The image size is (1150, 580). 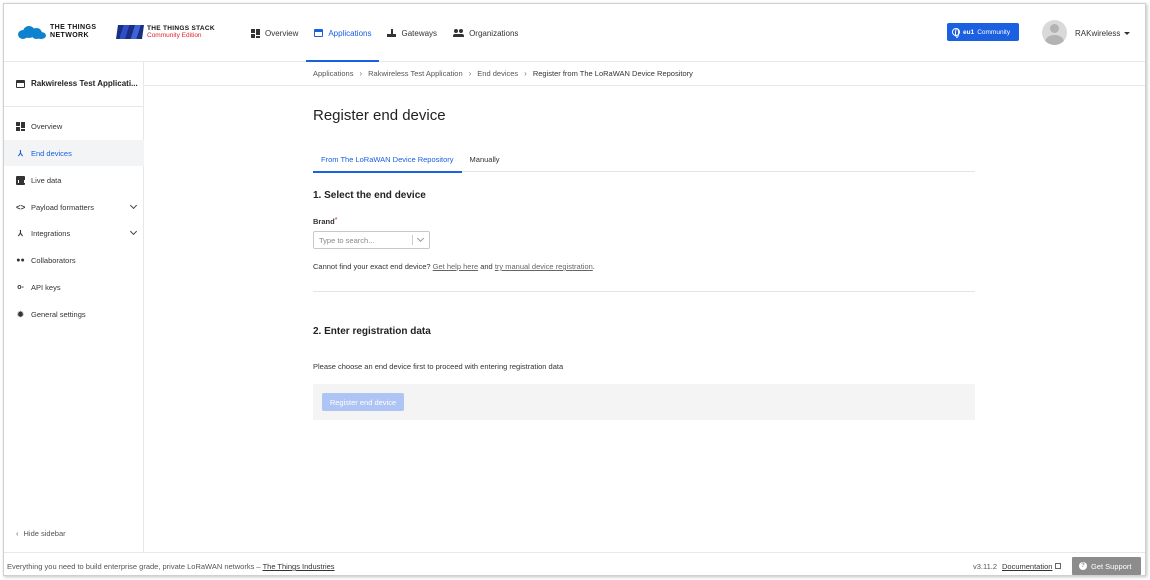 I want to click on tts-logo: THE THINGS STACK Community Edition, so click(x=165, y=32).